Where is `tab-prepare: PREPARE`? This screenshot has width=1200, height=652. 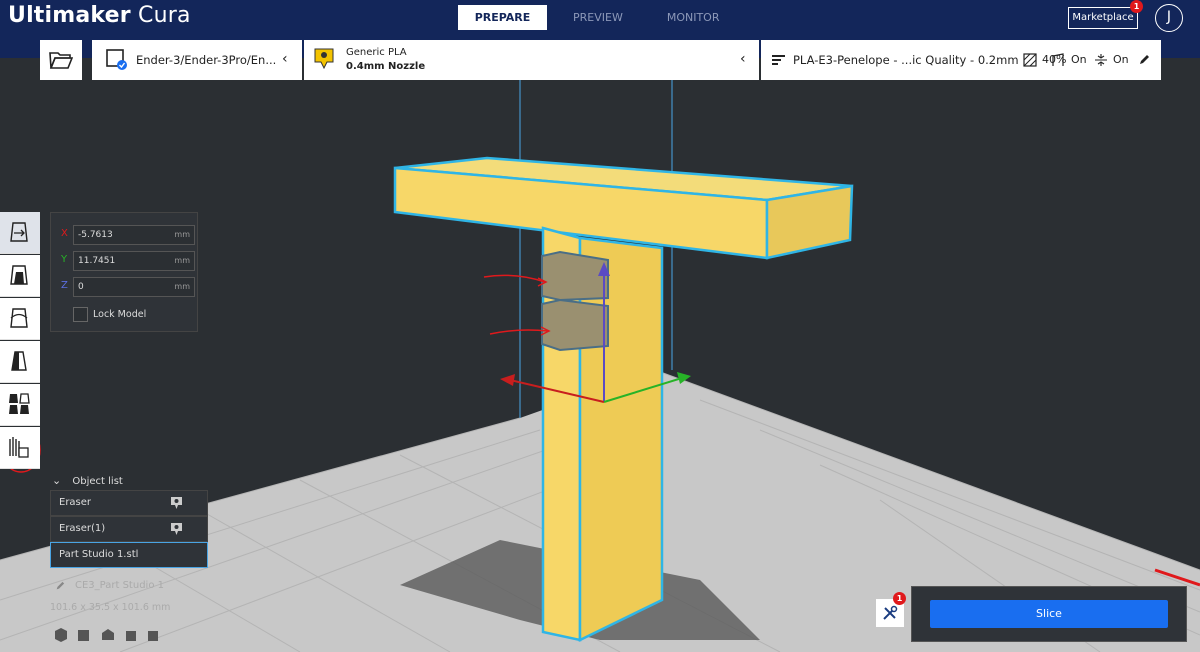 tab-prepare: PREPARE is located at coordinates (502, 17).